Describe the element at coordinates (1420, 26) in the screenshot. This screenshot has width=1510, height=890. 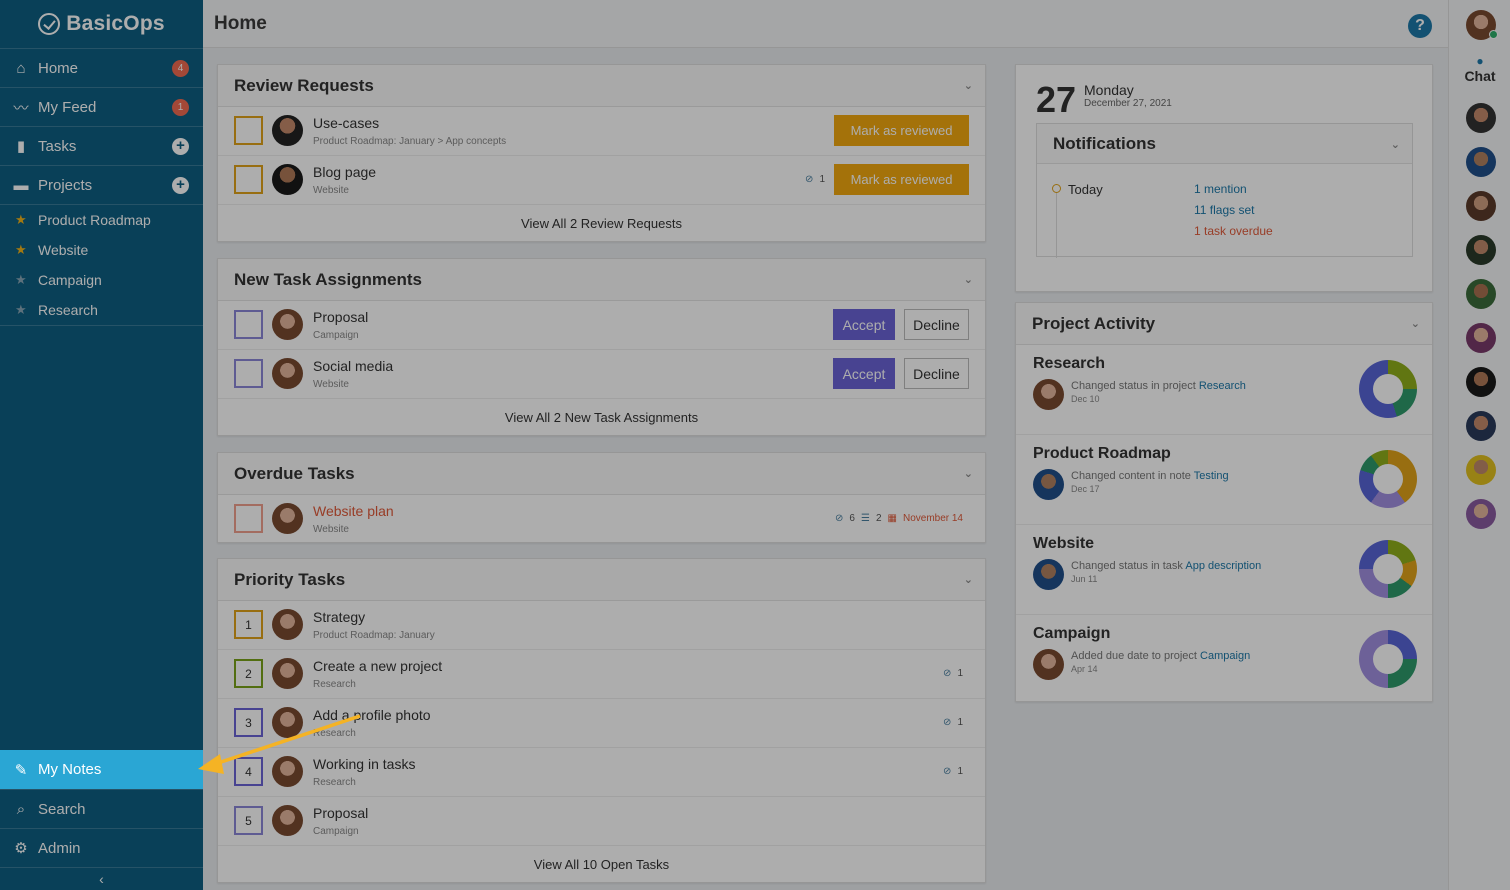
I see `help-icon: ?` at that location.